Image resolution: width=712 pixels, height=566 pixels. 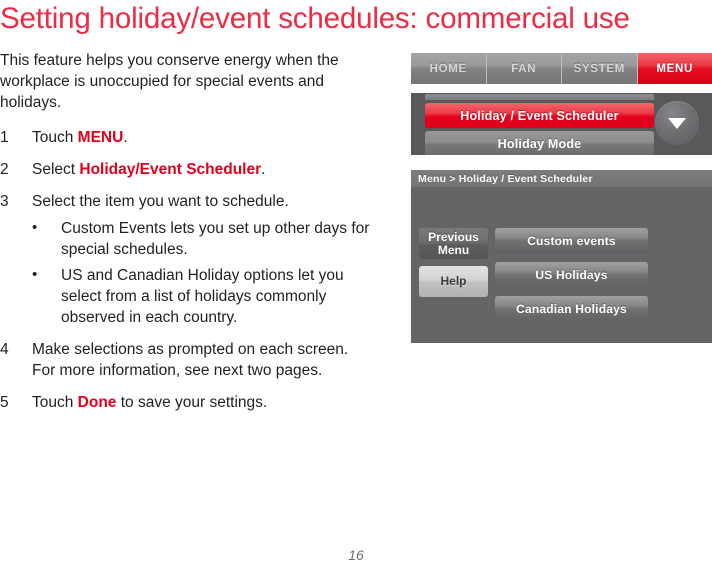 I want to click on step-item: 5 Touch Done to save your settings., so click(x=186, y=402).